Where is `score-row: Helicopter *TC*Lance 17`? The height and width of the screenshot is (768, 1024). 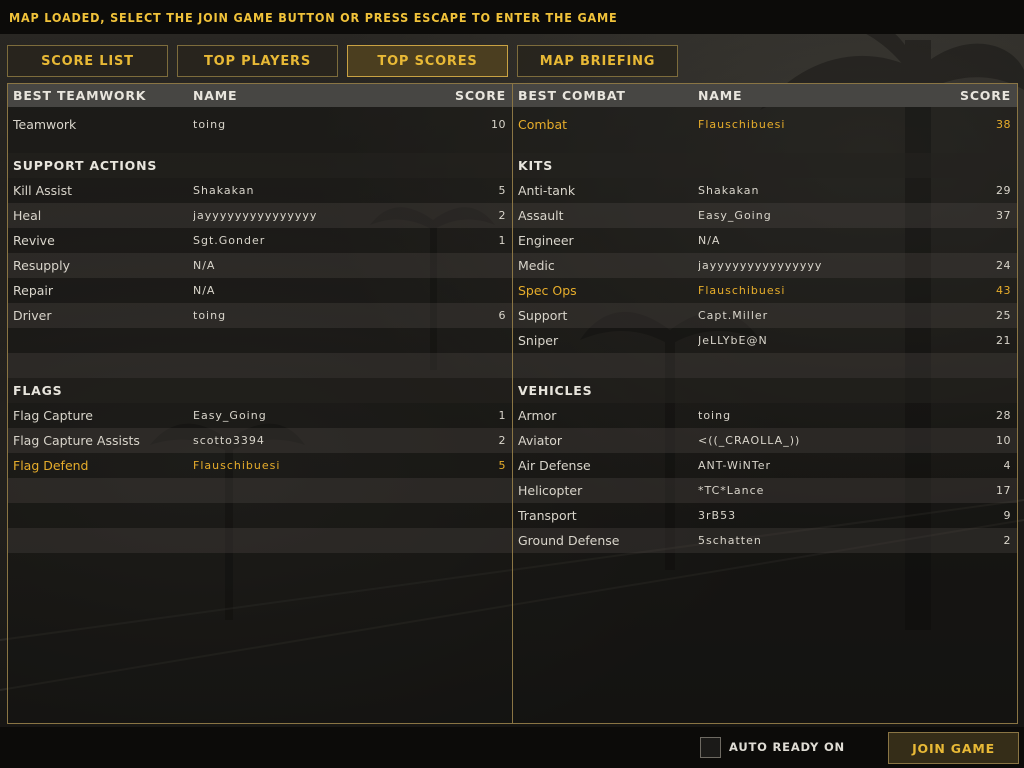
score-row: Helicopter *TC*Lance 17 is located at coordinates (765, 490).